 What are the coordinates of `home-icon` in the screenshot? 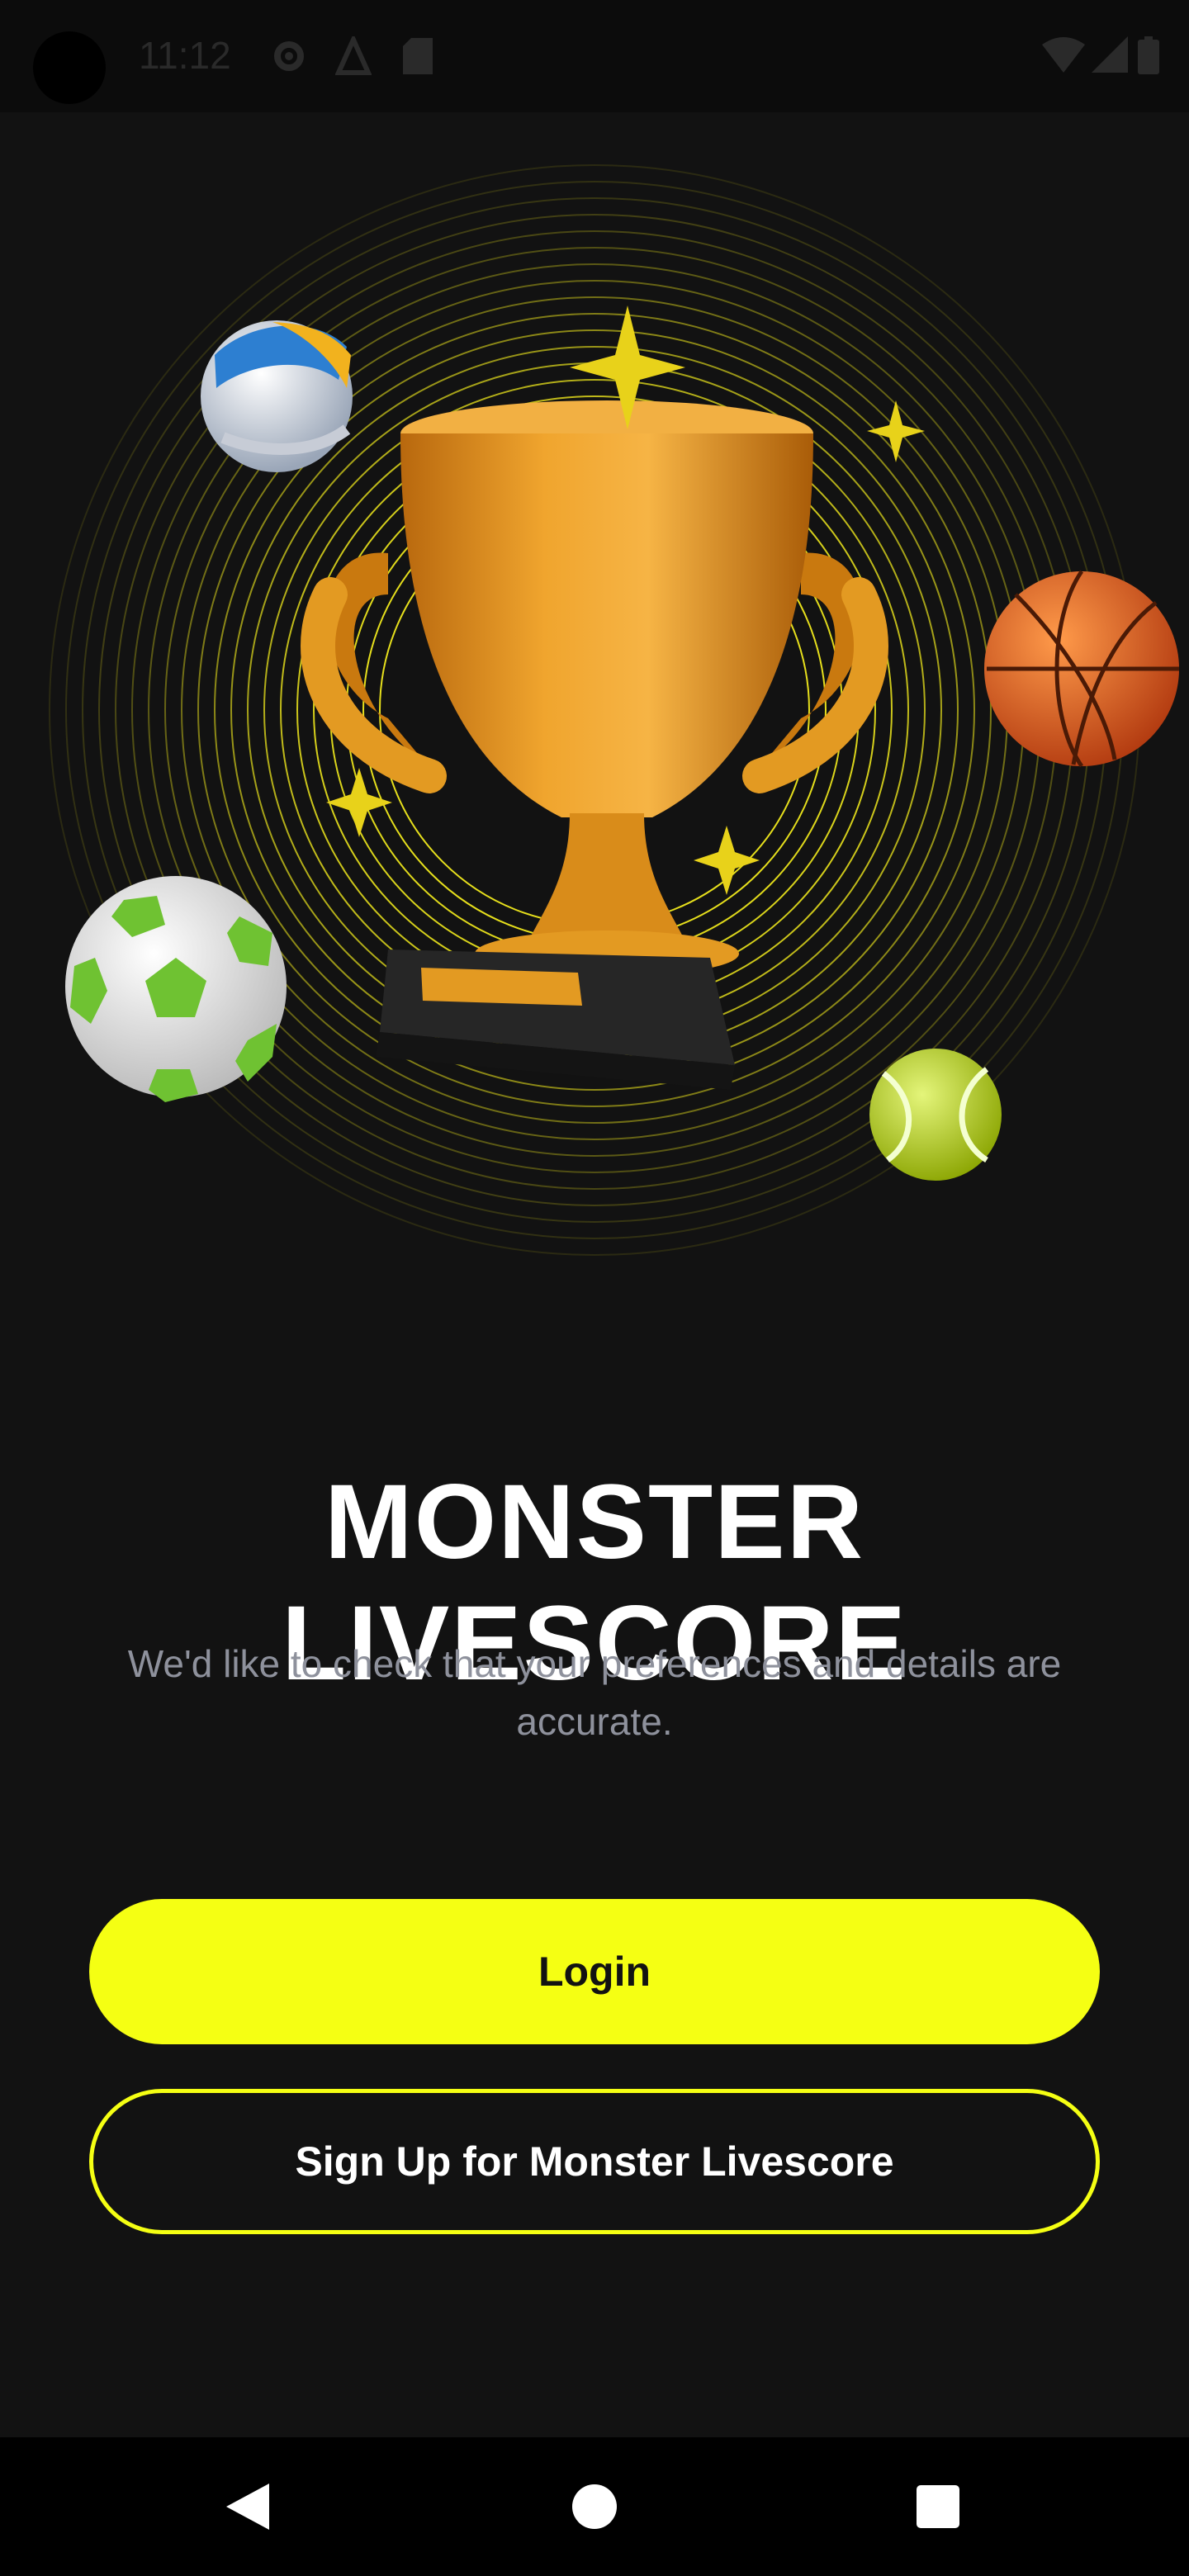 It's located at (594, 2506).